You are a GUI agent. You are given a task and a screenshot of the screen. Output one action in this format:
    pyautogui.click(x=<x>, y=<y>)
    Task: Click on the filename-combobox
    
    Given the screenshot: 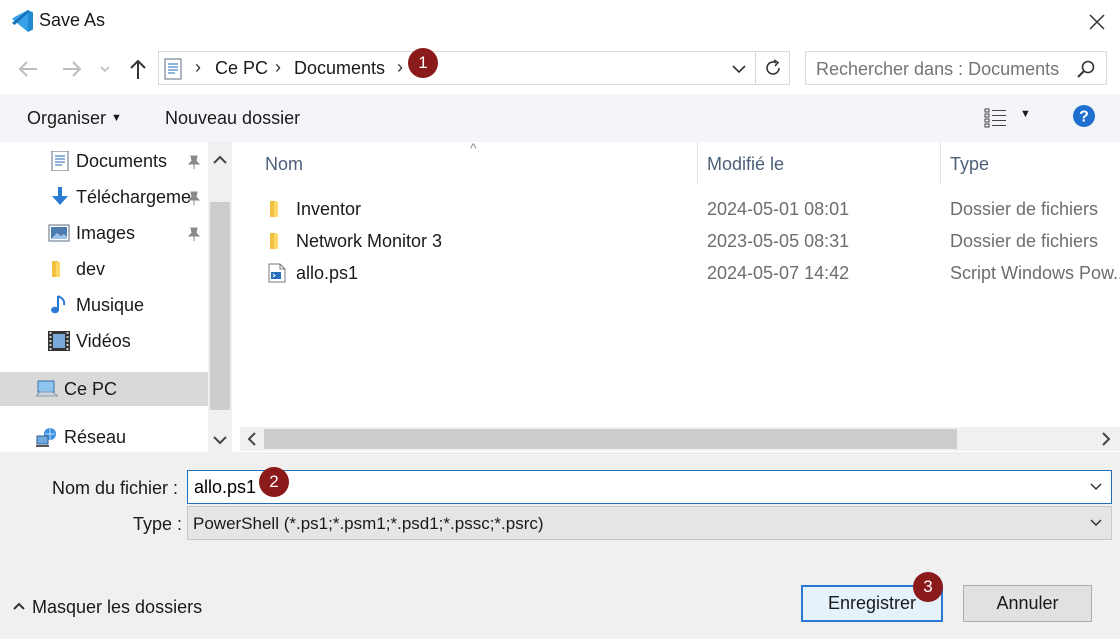 What is the action you would take?
    pyautogui.click(x=649, y=487)
    